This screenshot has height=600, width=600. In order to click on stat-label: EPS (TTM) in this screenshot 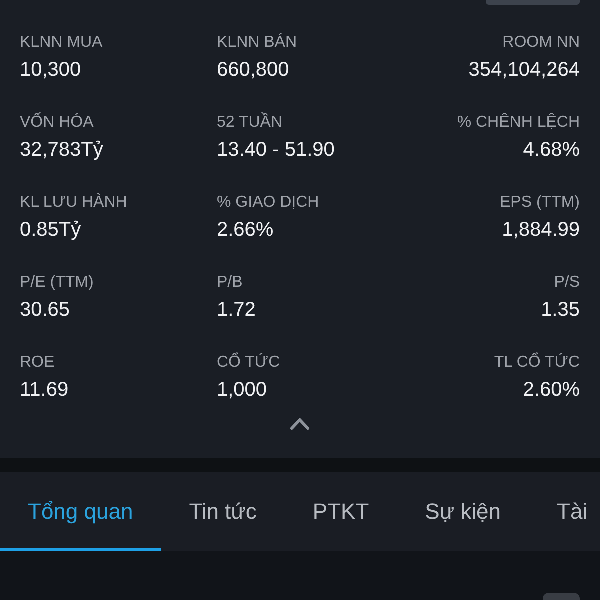, I will do `click(540, 203)`.